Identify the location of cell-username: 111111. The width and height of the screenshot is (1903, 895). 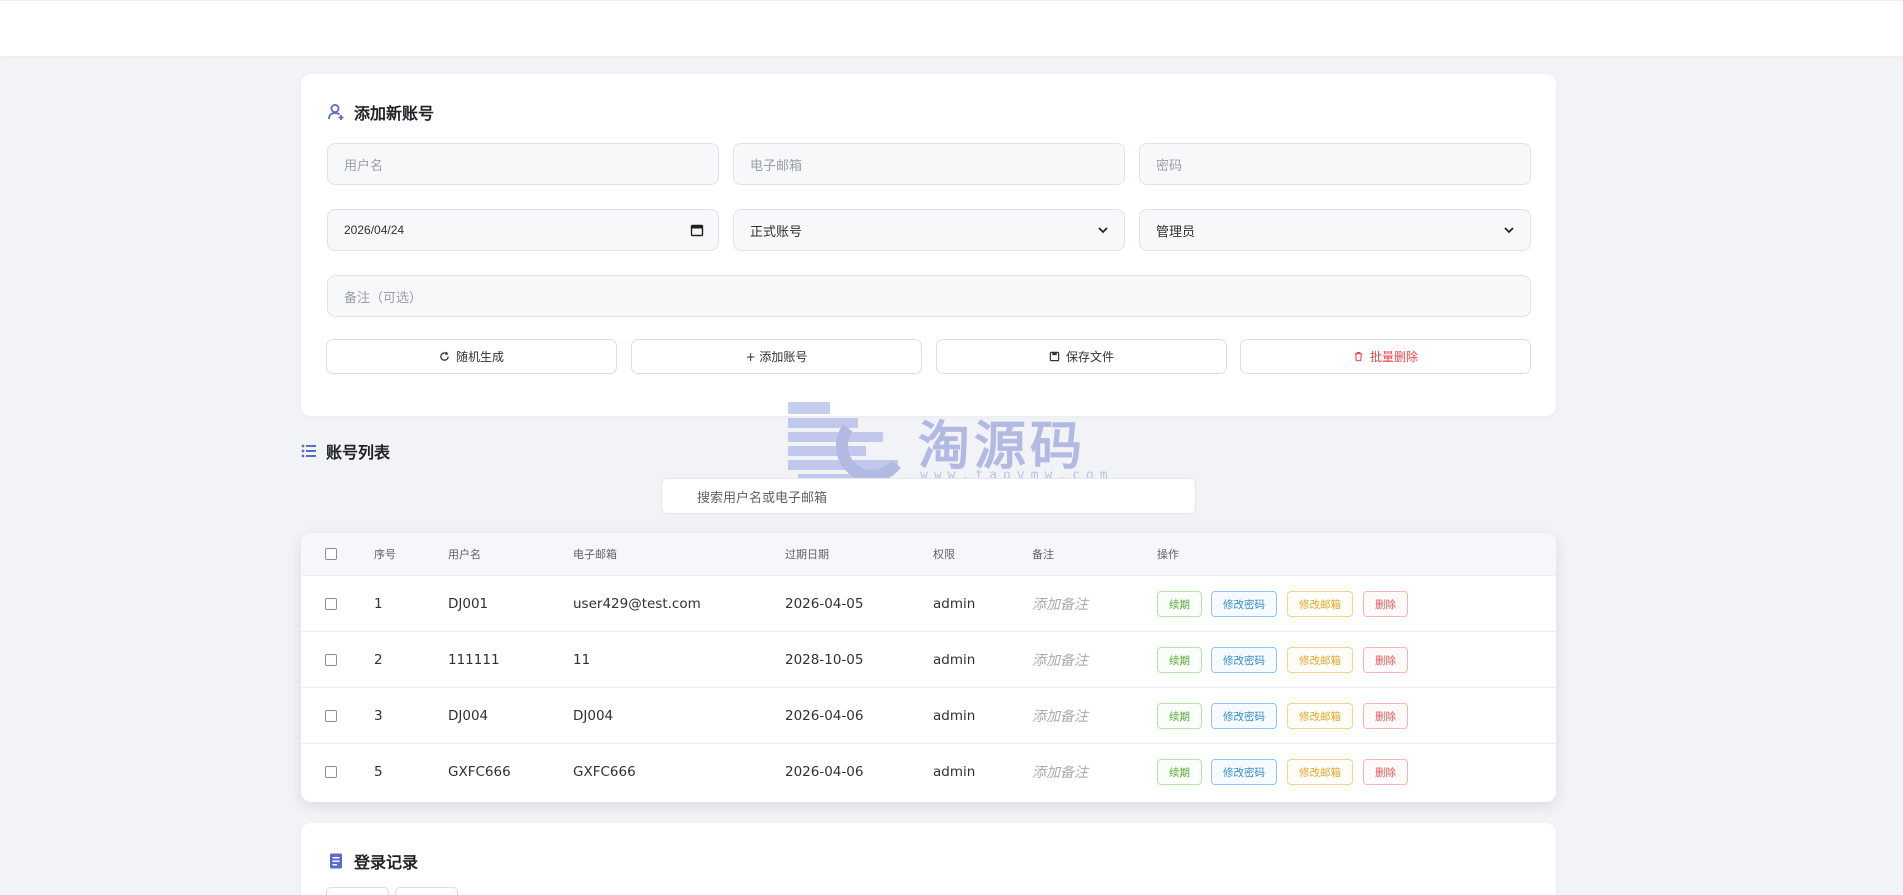
(474, 659).